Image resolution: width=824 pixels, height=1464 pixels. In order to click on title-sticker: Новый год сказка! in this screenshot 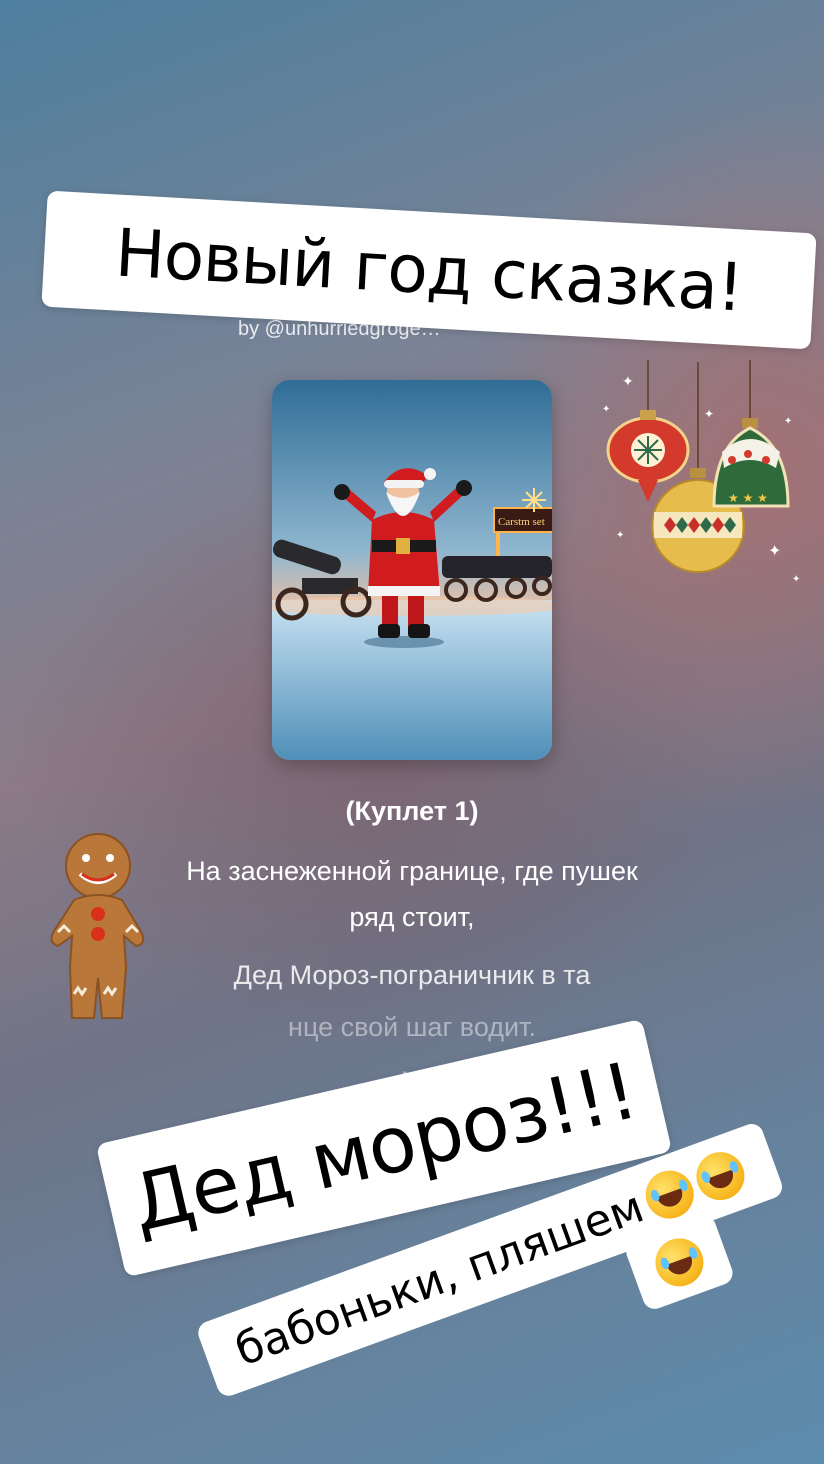, I will do `click(429, 270)`.